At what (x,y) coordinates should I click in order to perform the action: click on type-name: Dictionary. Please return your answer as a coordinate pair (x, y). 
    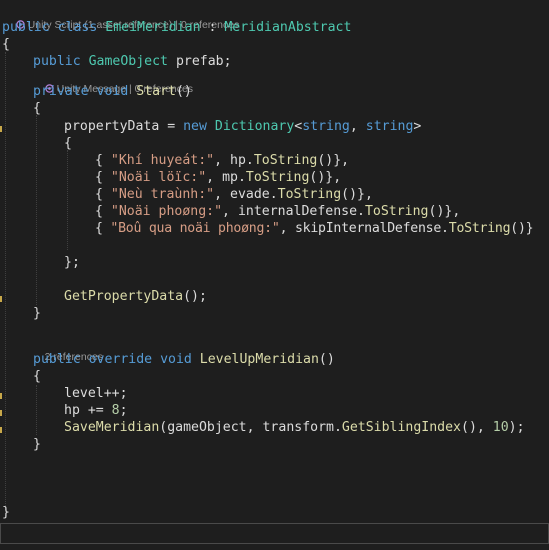
    Looking at the image, I should click on (254, 126).